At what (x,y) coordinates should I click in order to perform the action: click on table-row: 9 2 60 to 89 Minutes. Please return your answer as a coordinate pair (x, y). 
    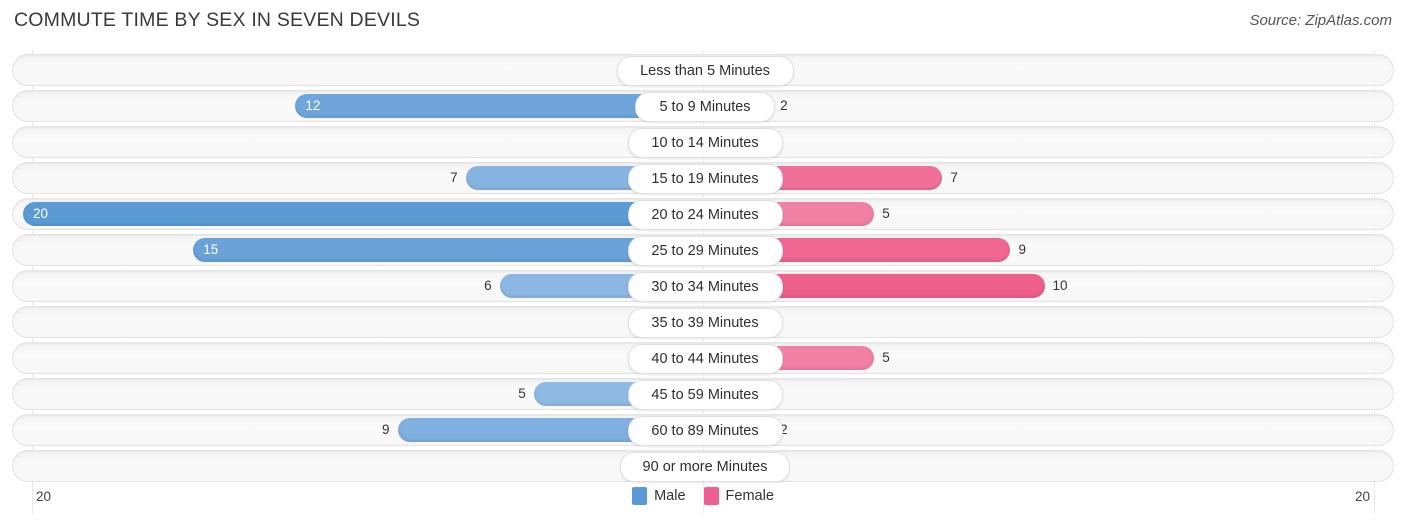
    Looking at the image, I should click on (703, 430).